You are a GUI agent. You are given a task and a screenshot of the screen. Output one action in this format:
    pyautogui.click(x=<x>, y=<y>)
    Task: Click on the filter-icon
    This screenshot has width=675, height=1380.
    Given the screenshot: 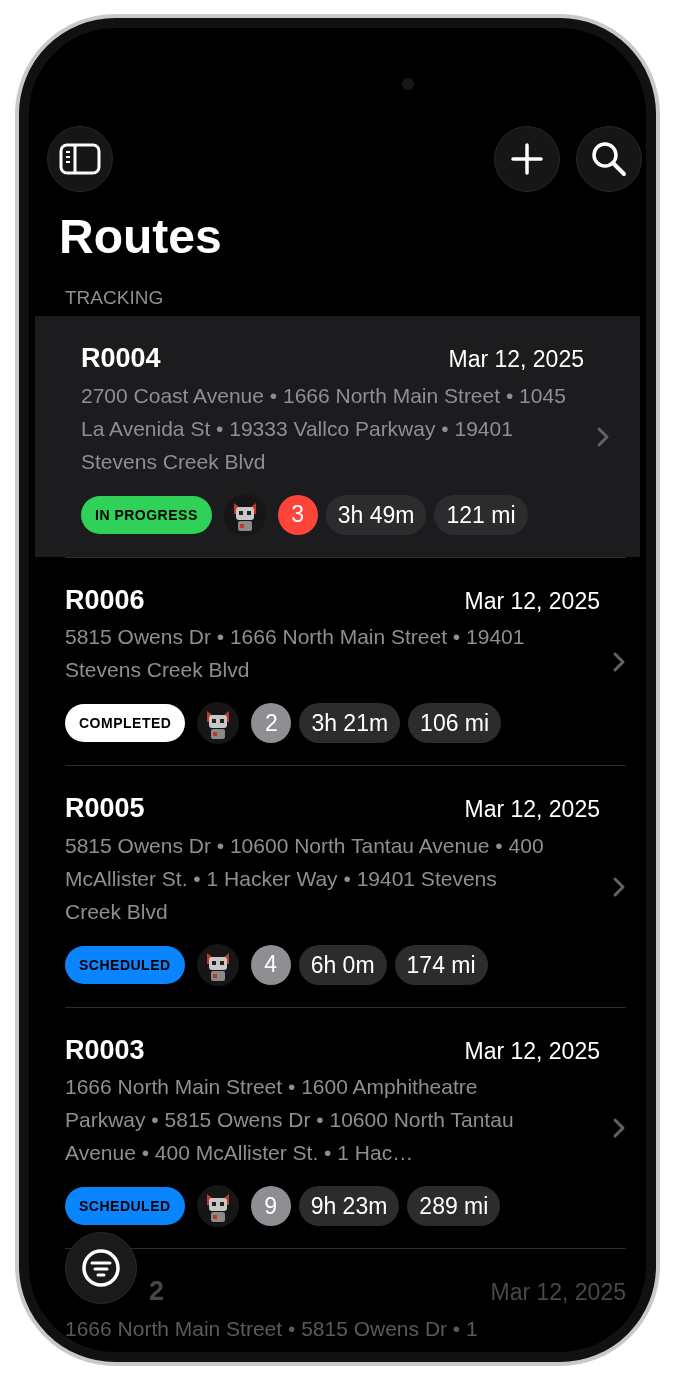 What is the action you would take?
    pyautogui.click(x=101, y=1268)
    